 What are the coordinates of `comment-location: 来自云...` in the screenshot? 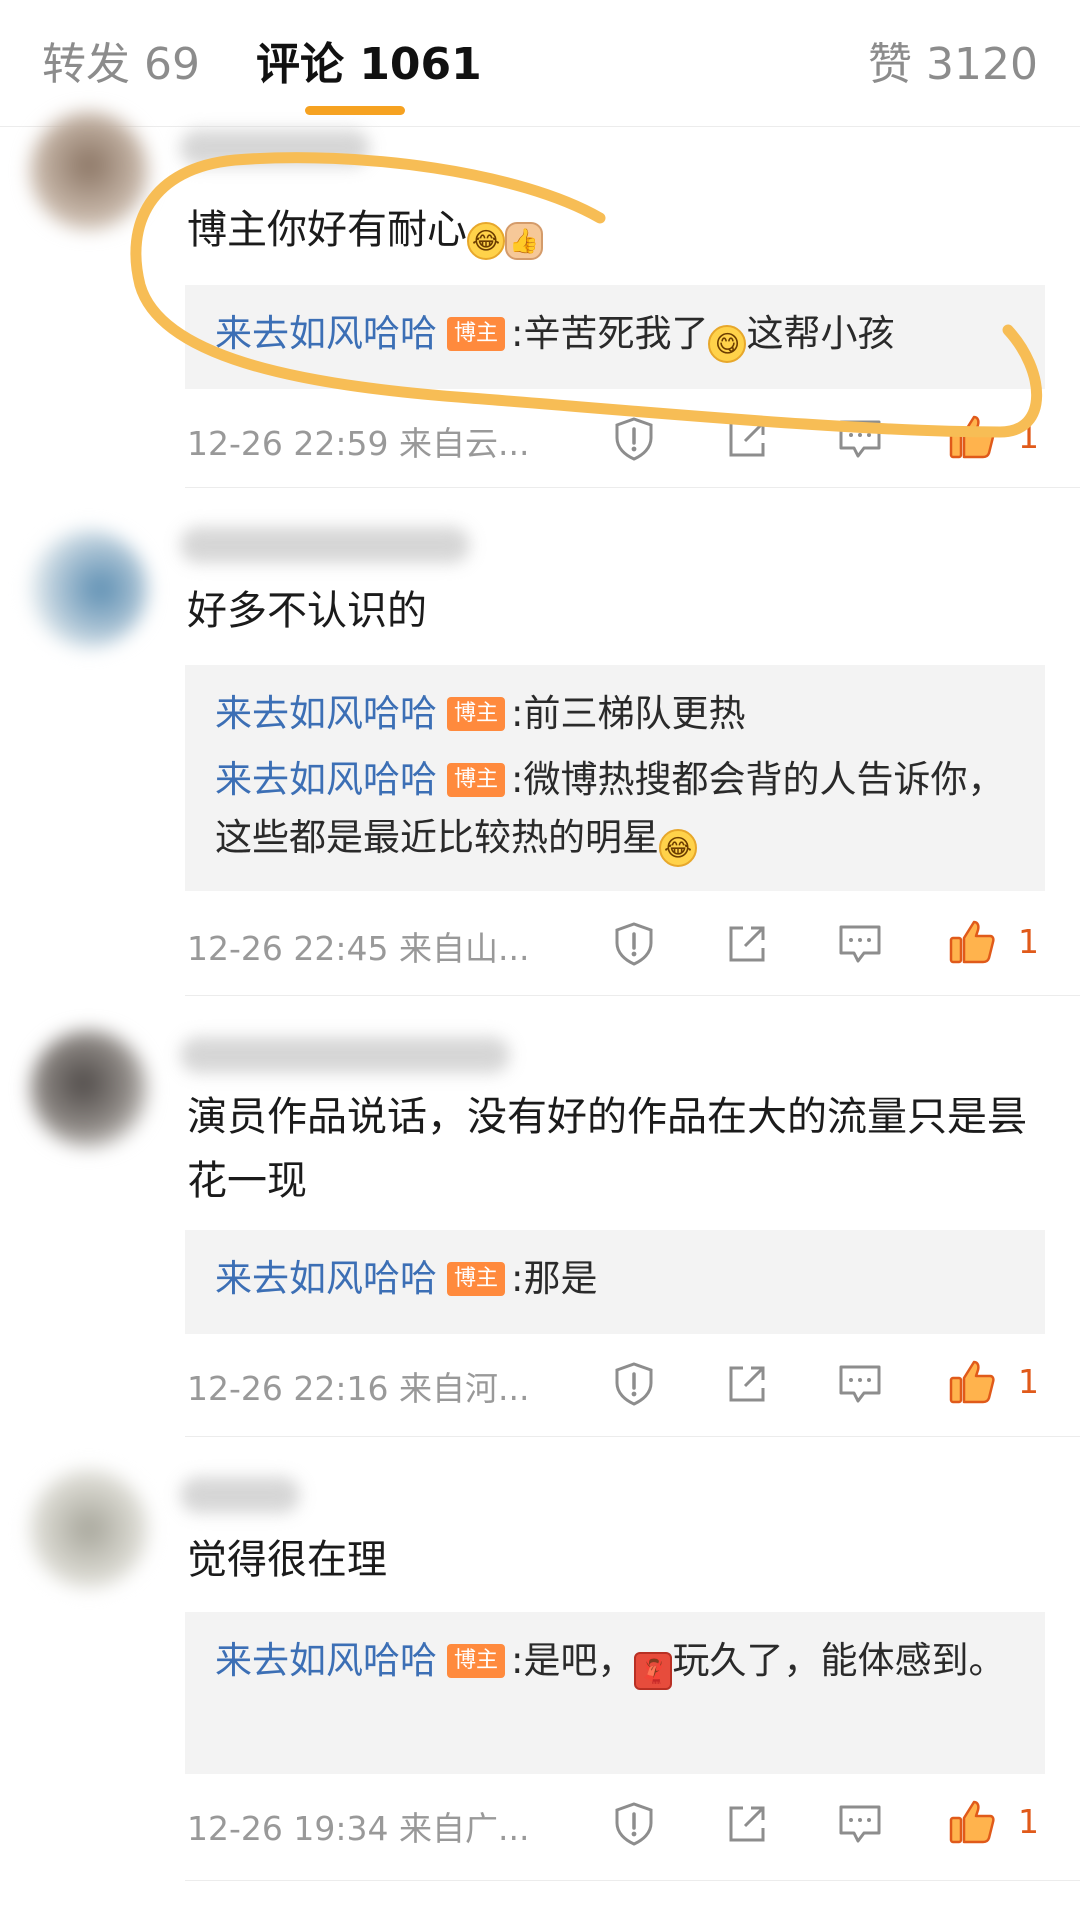 It's located at (464, 443).